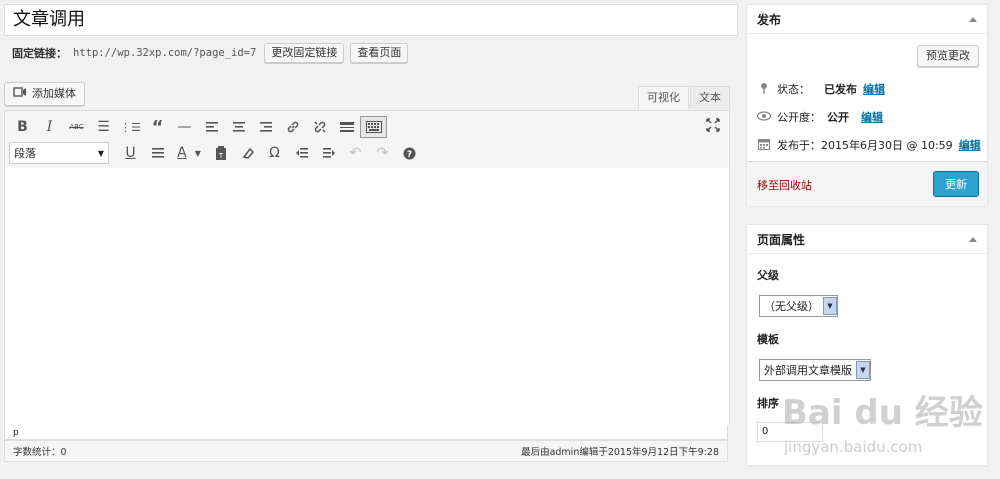 The width and height of the screenshot is (1000, 479). Describe the element at coordinates (867, 19) in the screenshot. I see `publish-box-header: 发布` at that location.